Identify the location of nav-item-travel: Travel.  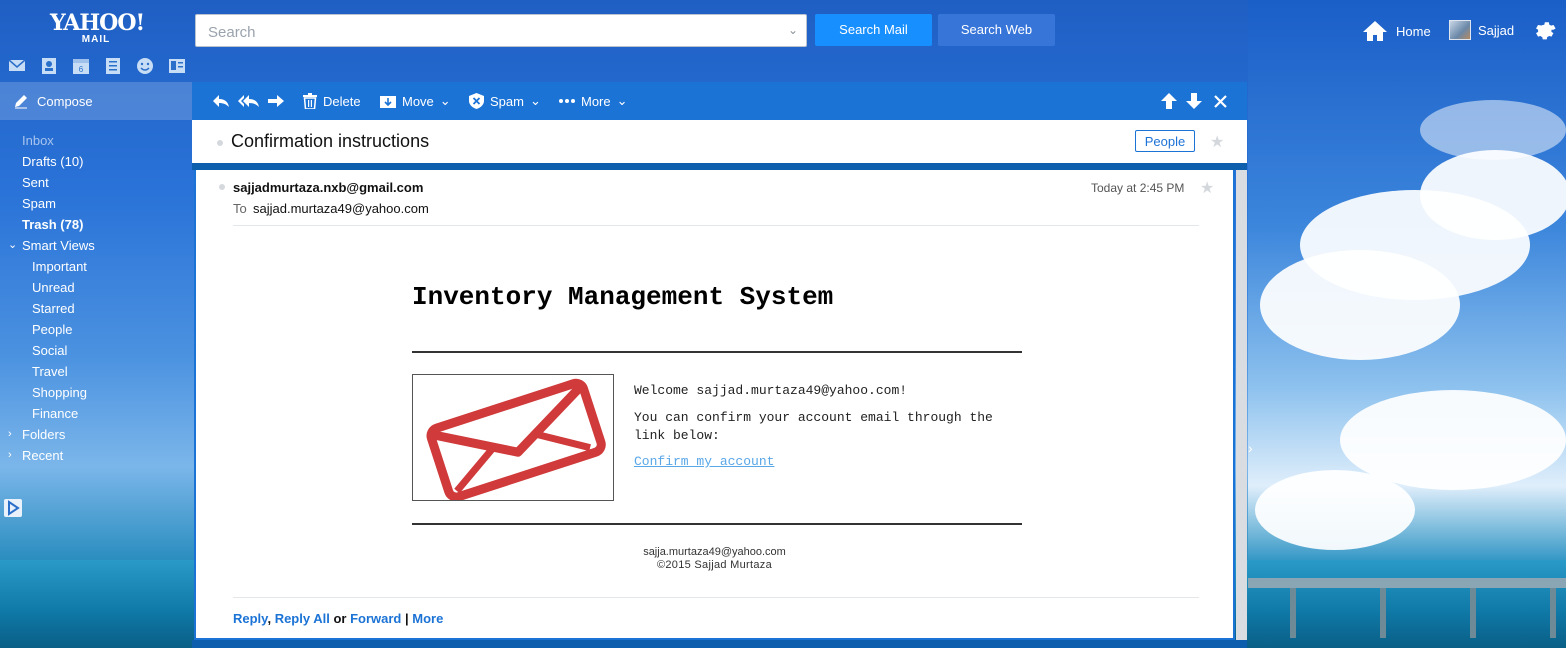
(96, 371).